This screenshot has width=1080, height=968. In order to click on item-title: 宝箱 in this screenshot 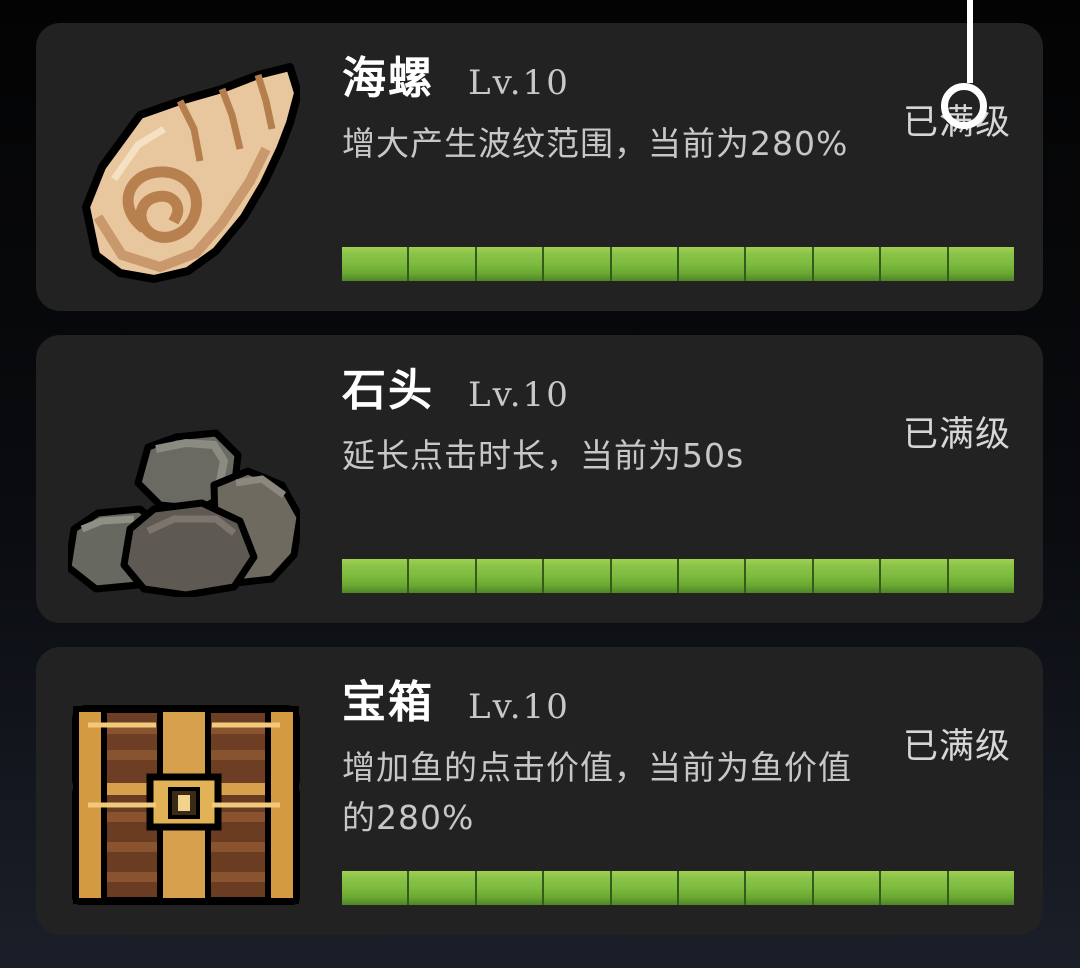, I will do `click(388, 702)`.